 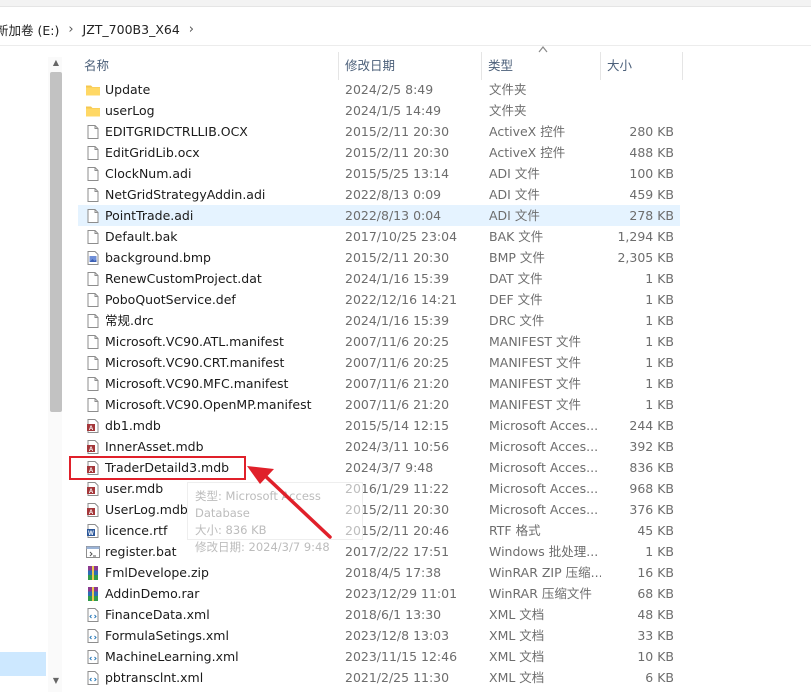 I want to click on file-row: FinanceData.xml 2018/6/1 13:30 XML 文档 48 KB, so click(x=379, y=614).